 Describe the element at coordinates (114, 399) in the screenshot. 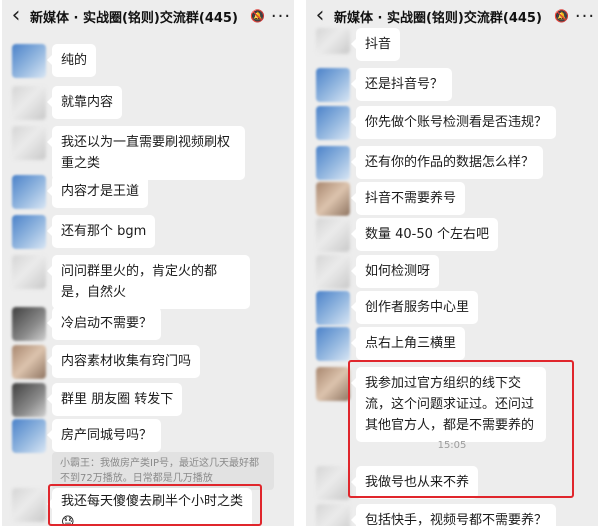

I see `message-bubble: 群里 朋友圈 转发下` at that location.